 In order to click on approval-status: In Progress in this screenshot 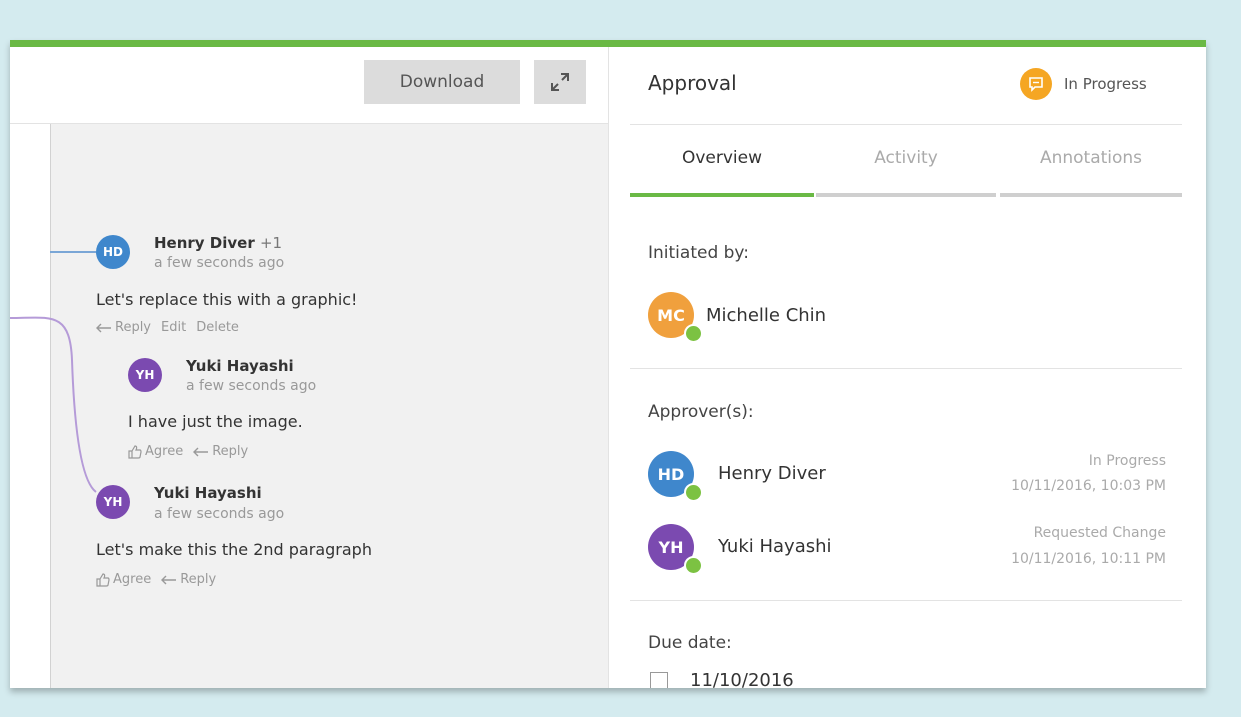, I will do `click(1083, 84)`.